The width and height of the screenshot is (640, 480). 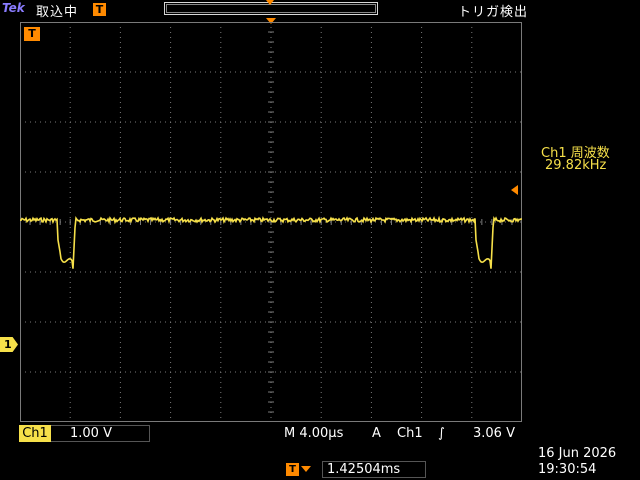 I want to click on trigger-slope-icon: ∫, so click(x=441, y=433).